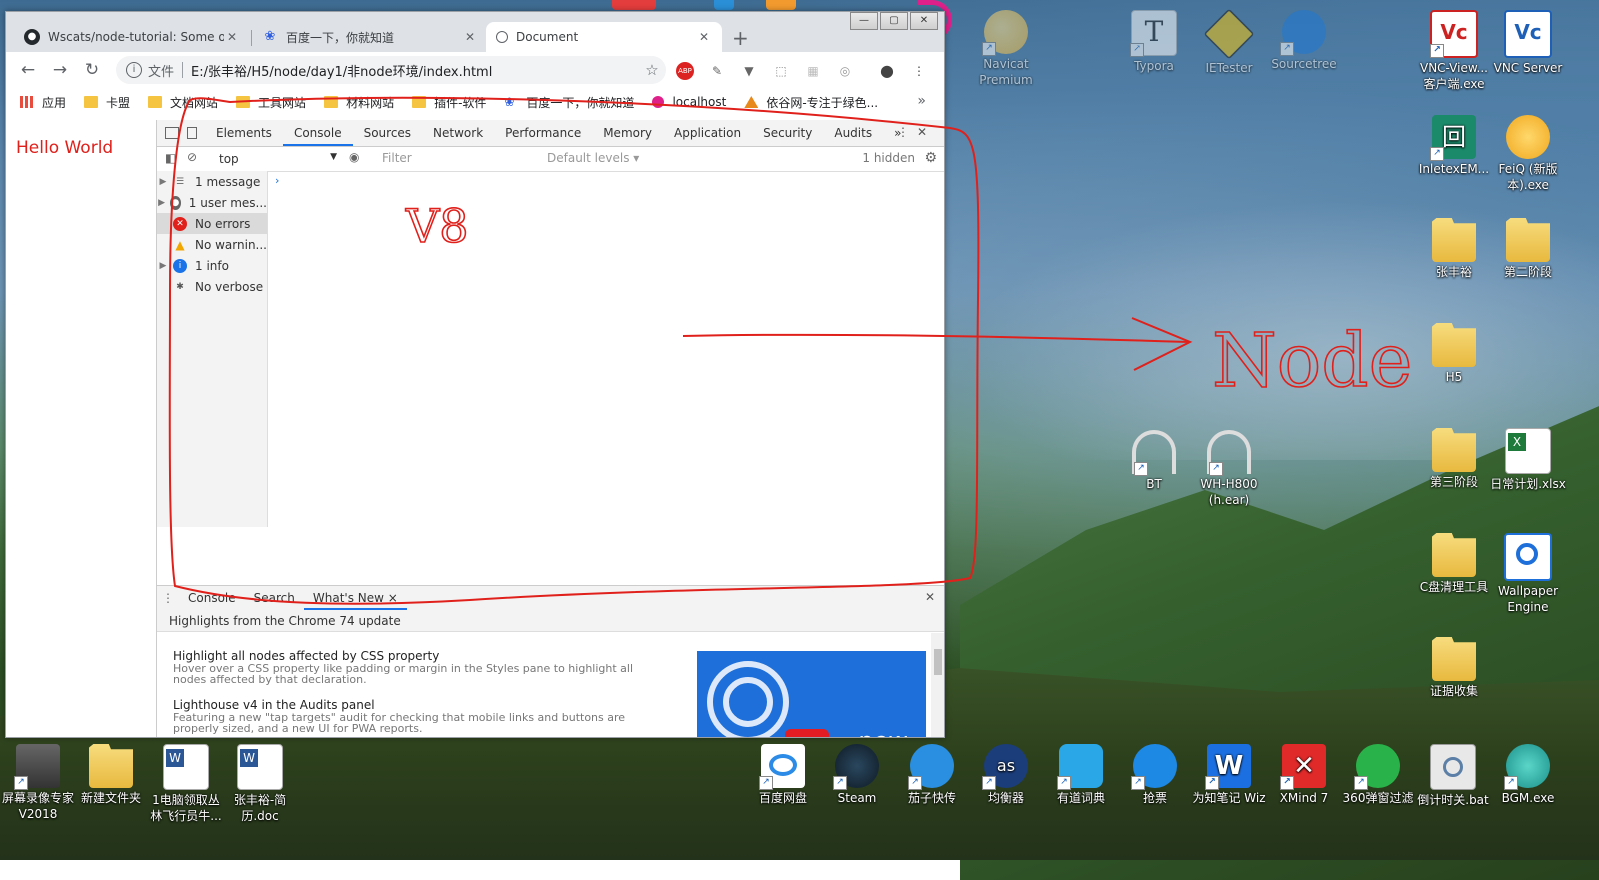  What do you see at coordinates (1154, 42) in the screenshot?
I see `desktop-icon-typora: T ↗ Typora` at bounding box center [1154, 42].